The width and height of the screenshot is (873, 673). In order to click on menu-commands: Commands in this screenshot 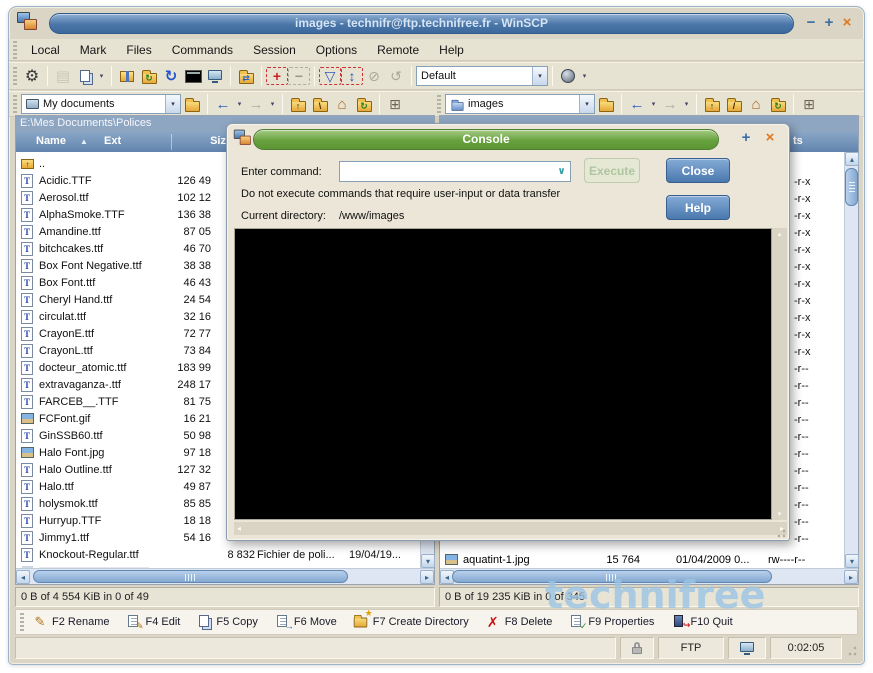, I will do `click(202, 50)`.